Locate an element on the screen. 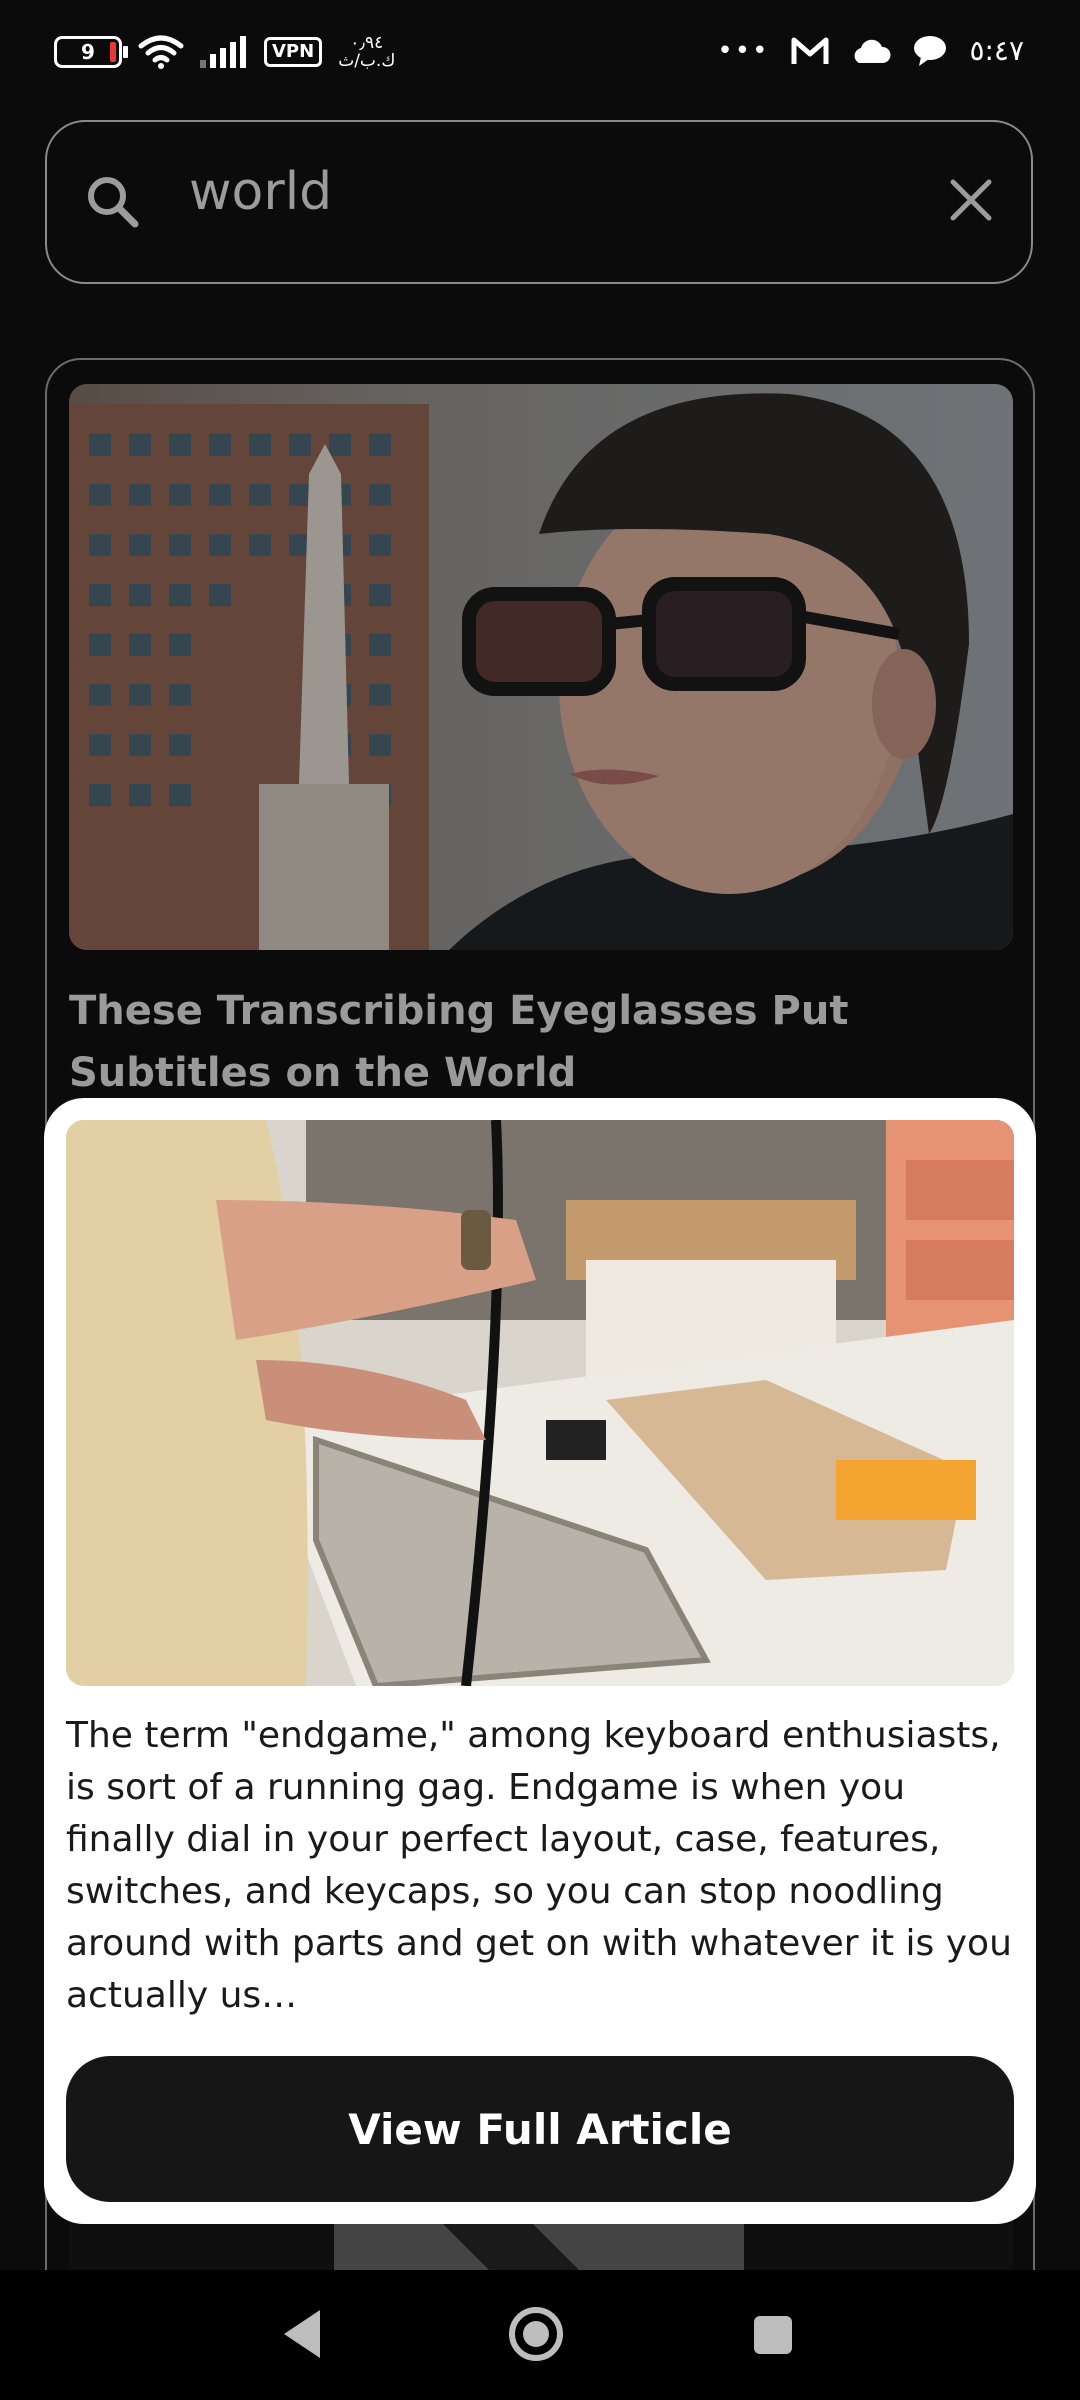 This screenshot has width=1080, height=2400. vpn-badge: VPN is located at coordinates (293, 52).